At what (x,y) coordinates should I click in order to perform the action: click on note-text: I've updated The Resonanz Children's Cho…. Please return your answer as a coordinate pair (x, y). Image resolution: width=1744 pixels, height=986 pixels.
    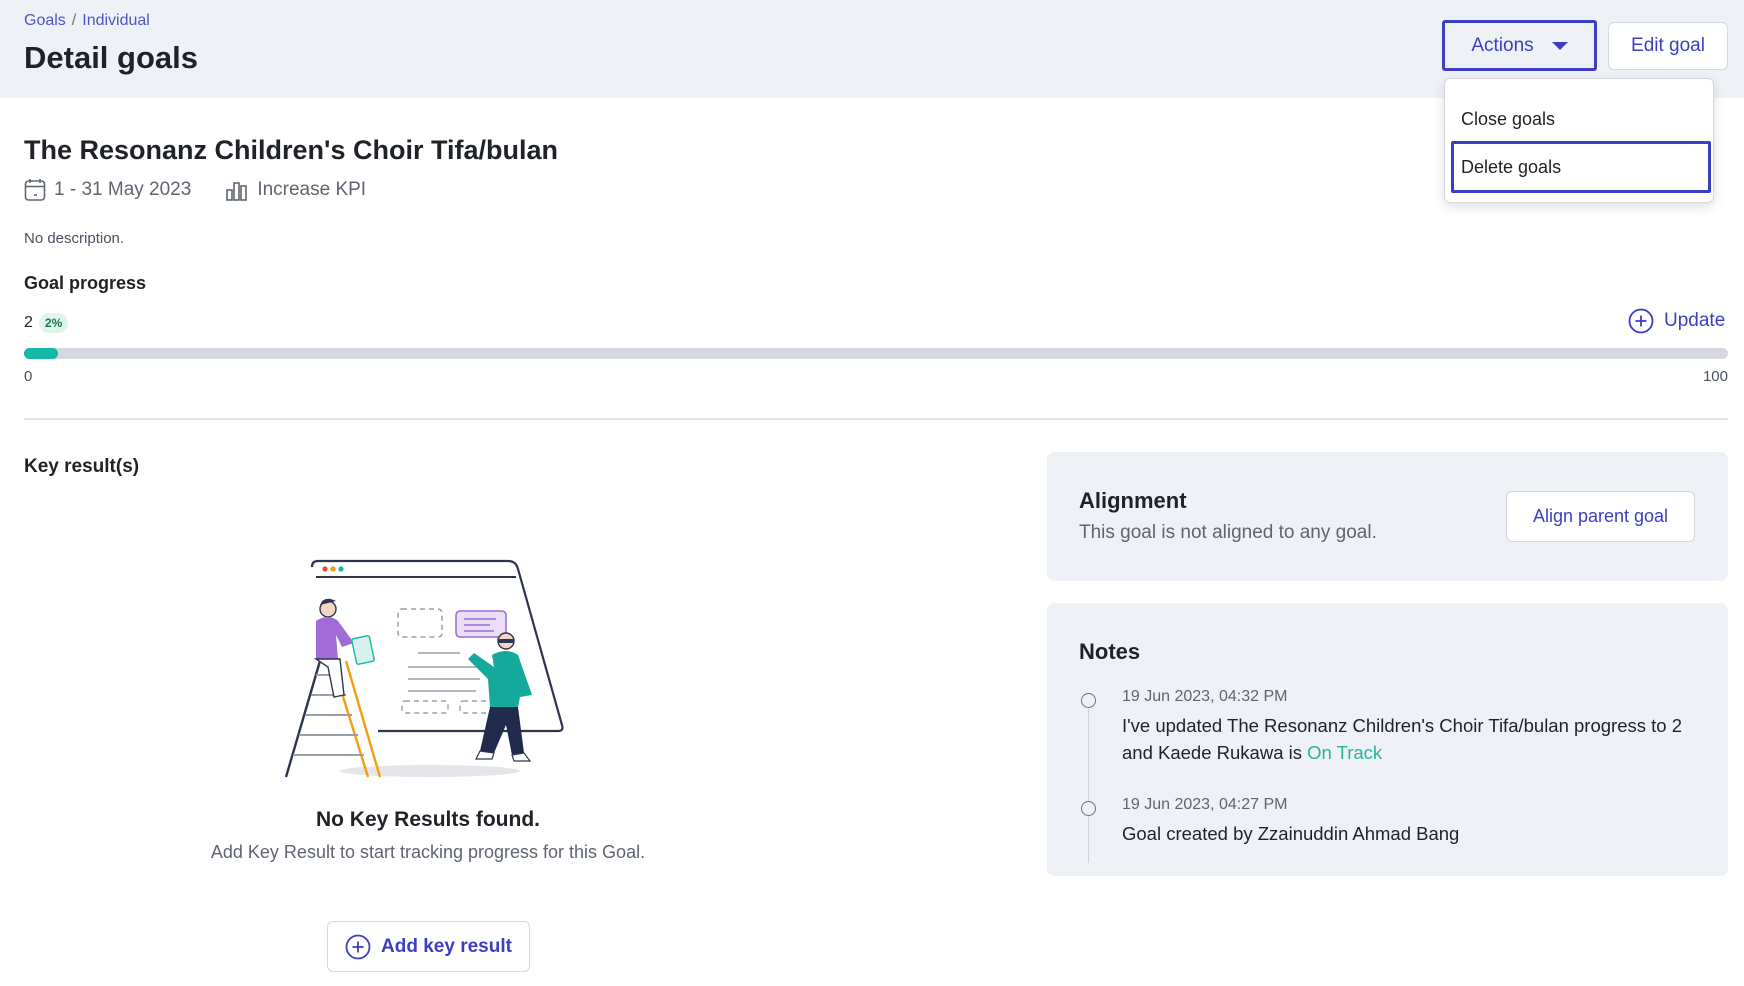
    Looking at the image, I should click on (1417, 739).